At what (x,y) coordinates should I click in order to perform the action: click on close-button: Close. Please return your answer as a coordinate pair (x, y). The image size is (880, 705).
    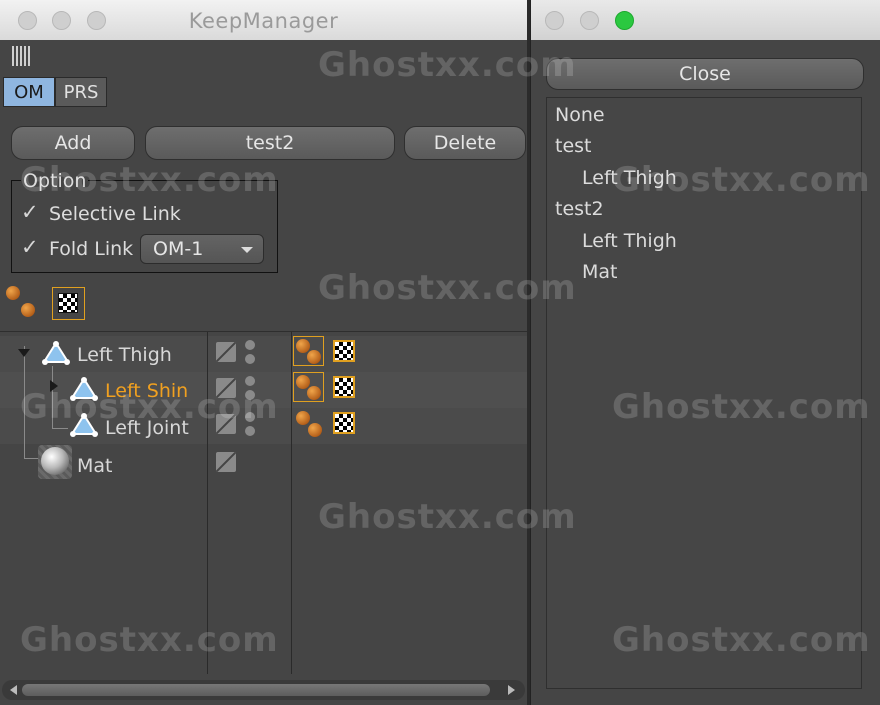
    Looking at the image, I should click on (705, 74).